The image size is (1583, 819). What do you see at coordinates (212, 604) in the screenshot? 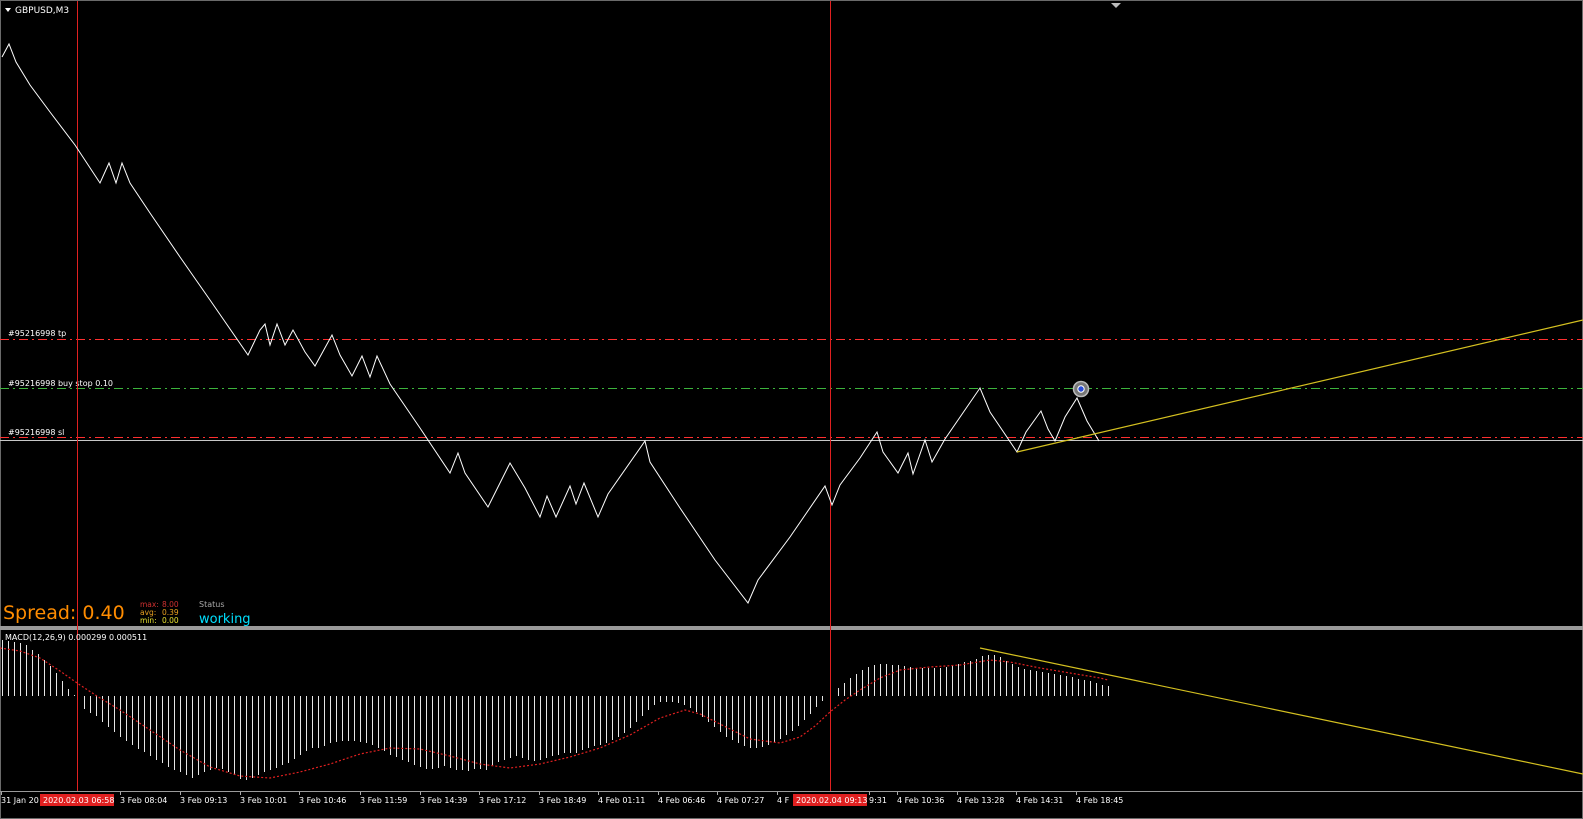
I see `status-label: Status` at bounding box center [212, 604].